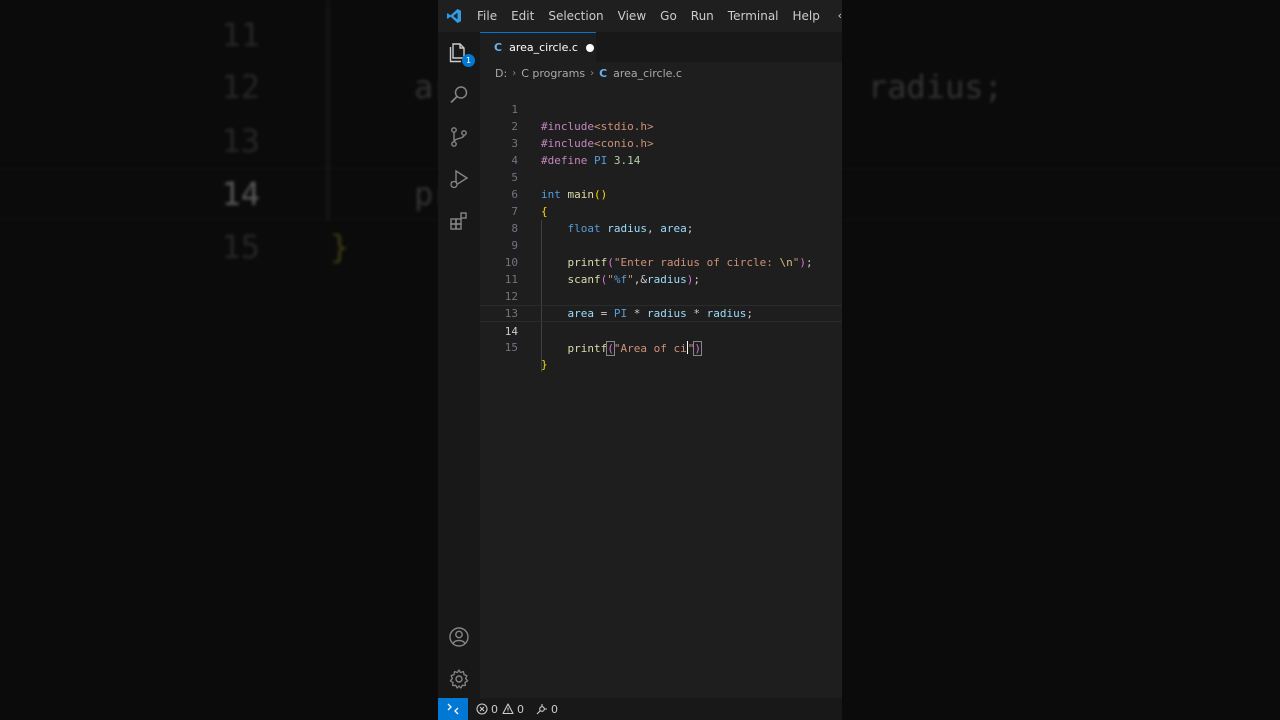 The height and width of the screenshot is (720, 1280). I want to click on warning-count: 0, so click(520, 709).